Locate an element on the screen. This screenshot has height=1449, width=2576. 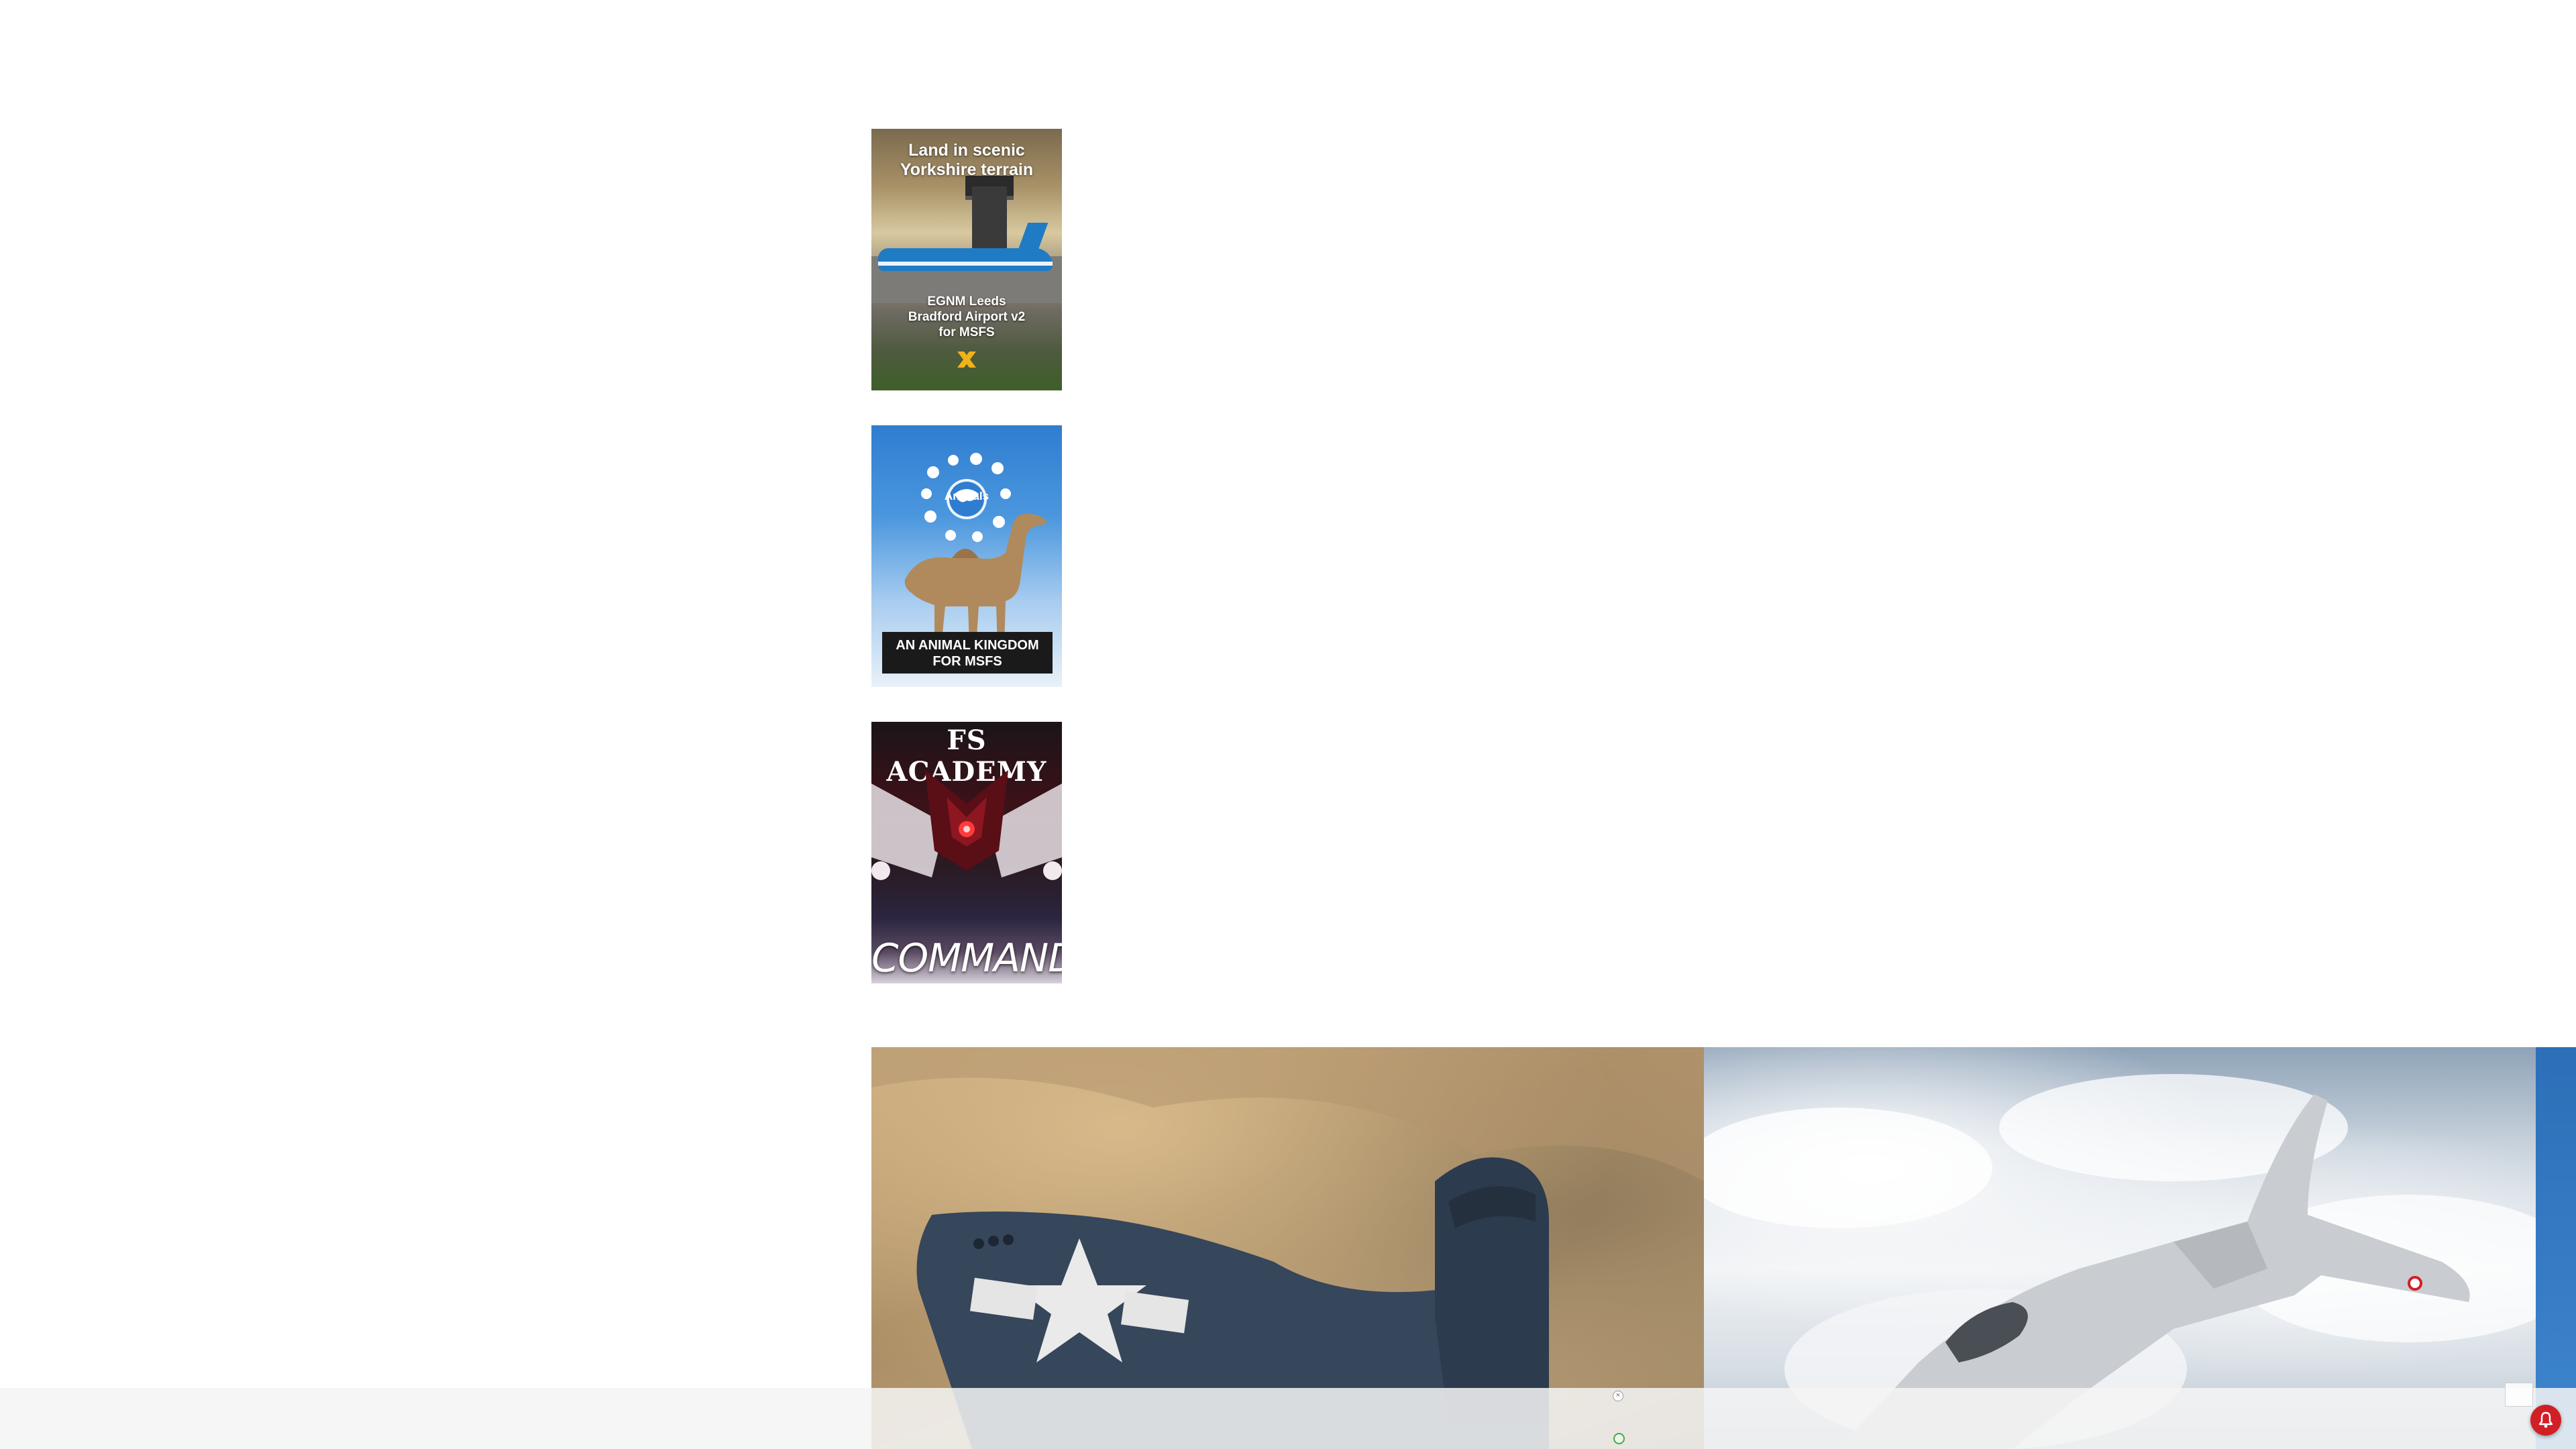
ad-choices-icon is located at coordinates (1619, 1438).